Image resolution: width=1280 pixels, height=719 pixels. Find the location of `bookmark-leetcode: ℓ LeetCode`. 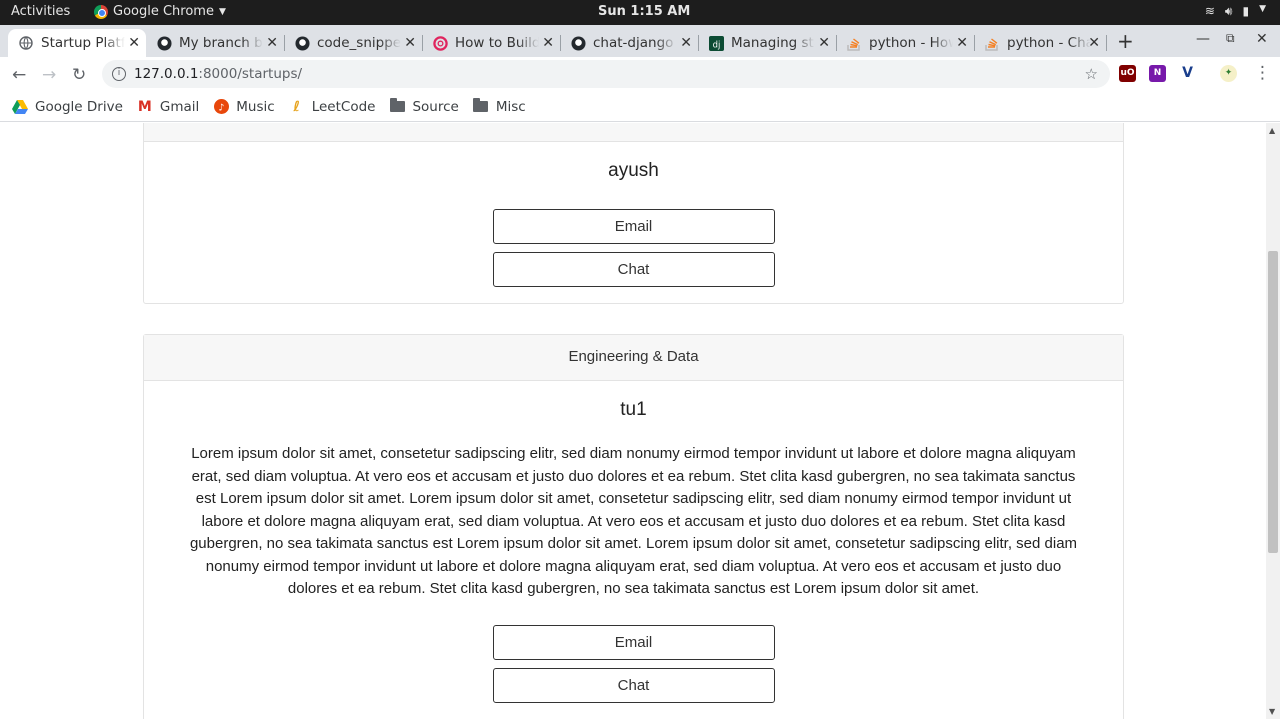

bookmark-leetcode: ℓ LeetCode is located at coordinates (332, 106).